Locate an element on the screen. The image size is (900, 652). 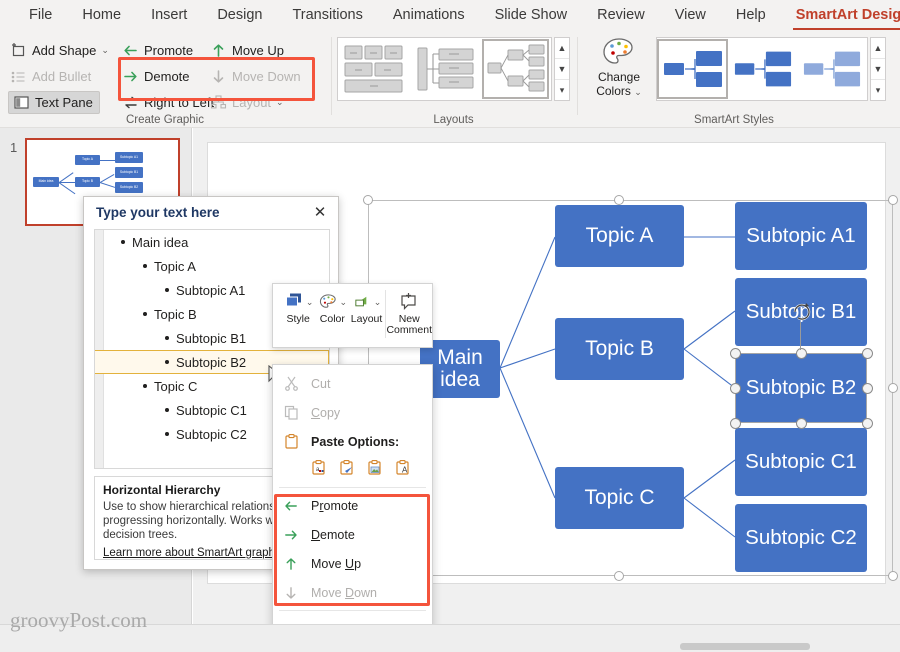
right-to-left-button: Right to Left is located at coordinates (168, 102).